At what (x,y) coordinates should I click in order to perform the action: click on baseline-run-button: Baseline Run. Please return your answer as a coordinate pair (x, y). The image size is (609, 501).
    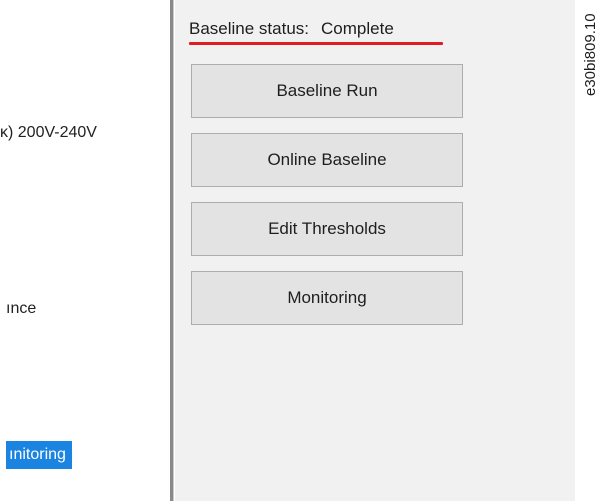
    Looking at the image, I should click on (327, 91).